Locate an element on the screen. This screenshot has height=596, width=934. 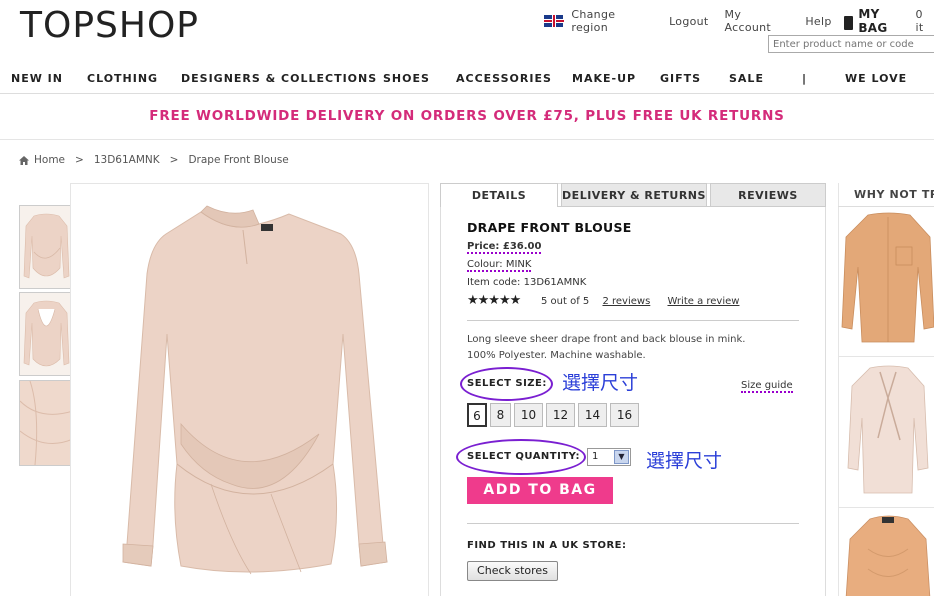
breadcrumb: Home > 13D61AMNK > Drape Front Blouse is located at coordinates (154, 160).